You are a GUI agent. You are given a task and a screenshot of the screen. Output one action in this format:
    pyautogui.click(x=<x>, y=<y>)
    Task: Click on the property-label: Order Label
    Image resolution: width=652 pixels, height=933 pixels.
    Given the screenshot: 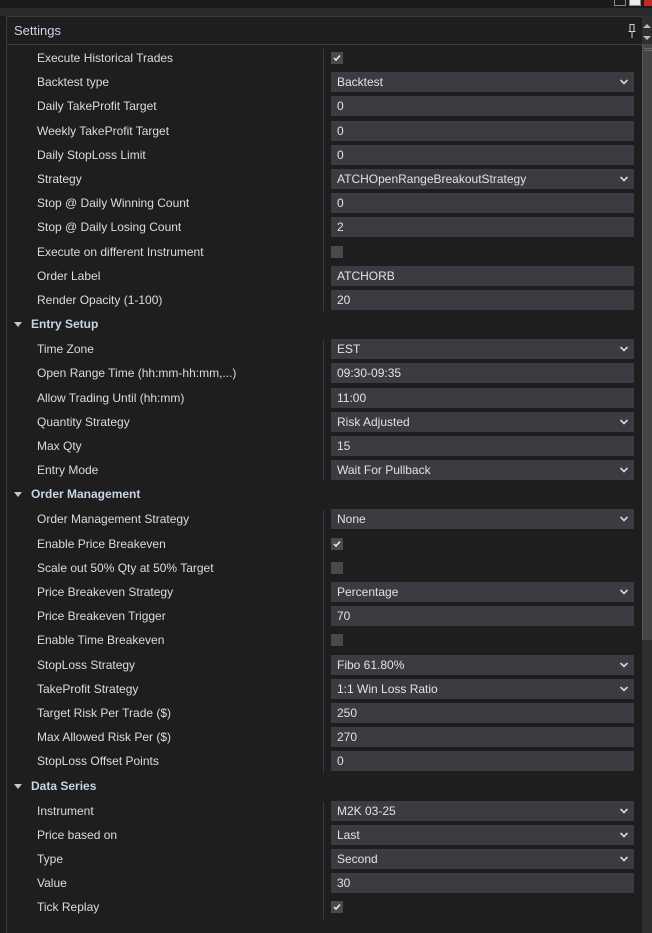 What is the action you would take?
    pyautogui.click(x=69, y=275)
    